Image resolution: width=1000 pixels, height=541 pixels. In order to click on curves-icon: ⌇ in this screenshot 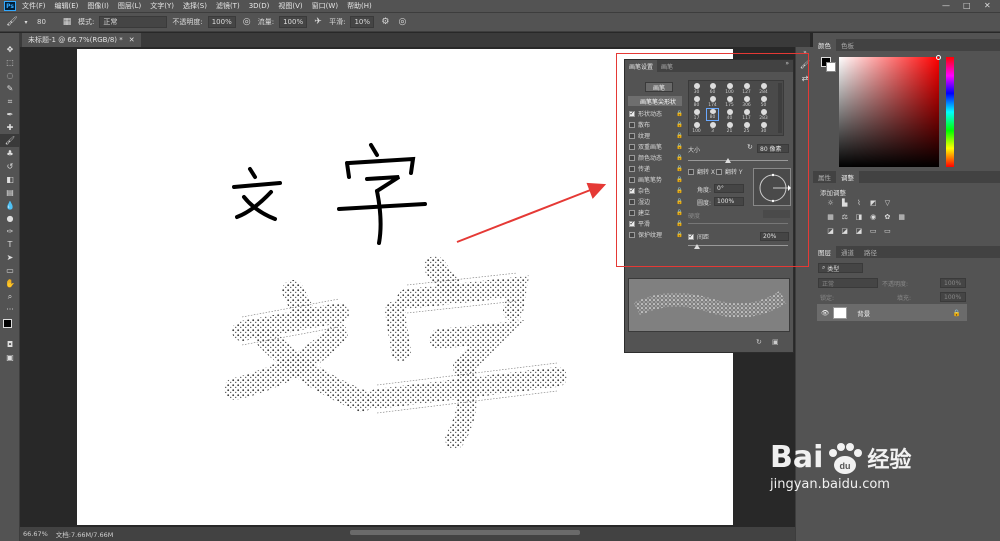, I will do `click(858, 203)`.